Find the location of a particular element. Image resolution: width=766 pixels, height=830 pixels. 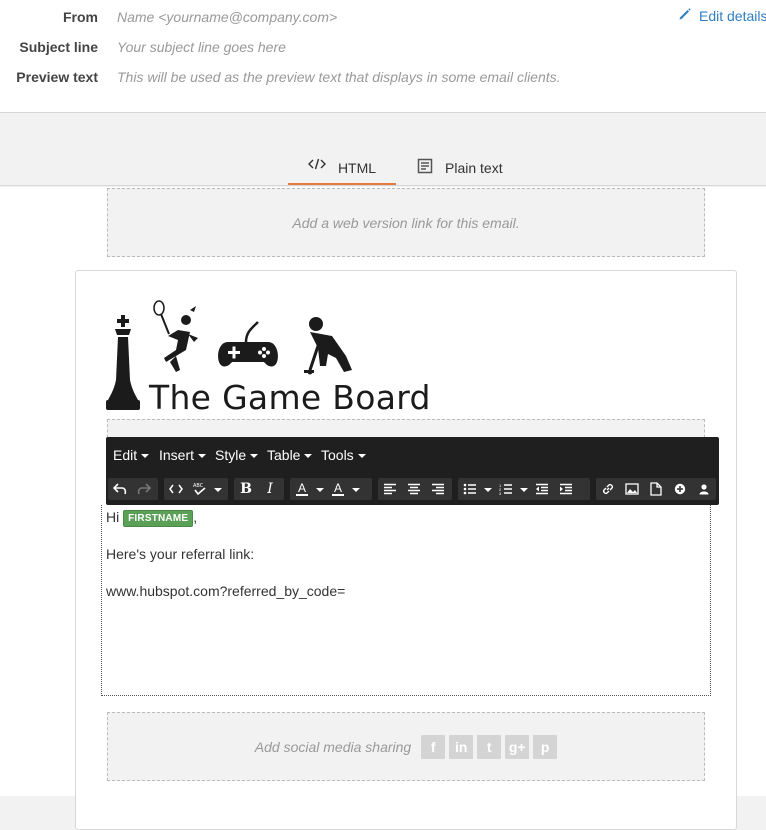

outdent-icon is located at coordinates (542, 489).